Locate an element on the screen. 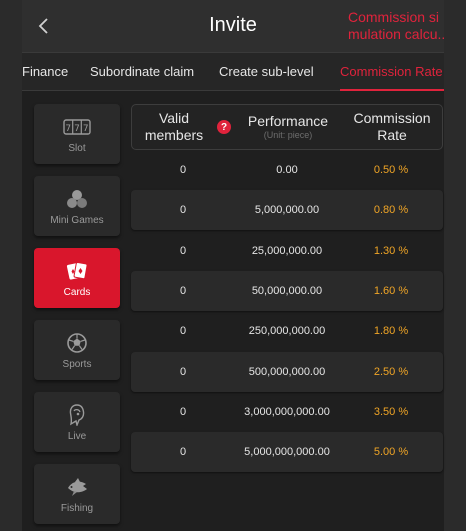 The image size is (466, 531). slot-machine-icon: 7 7 7 is located at coordinates (77, 127).